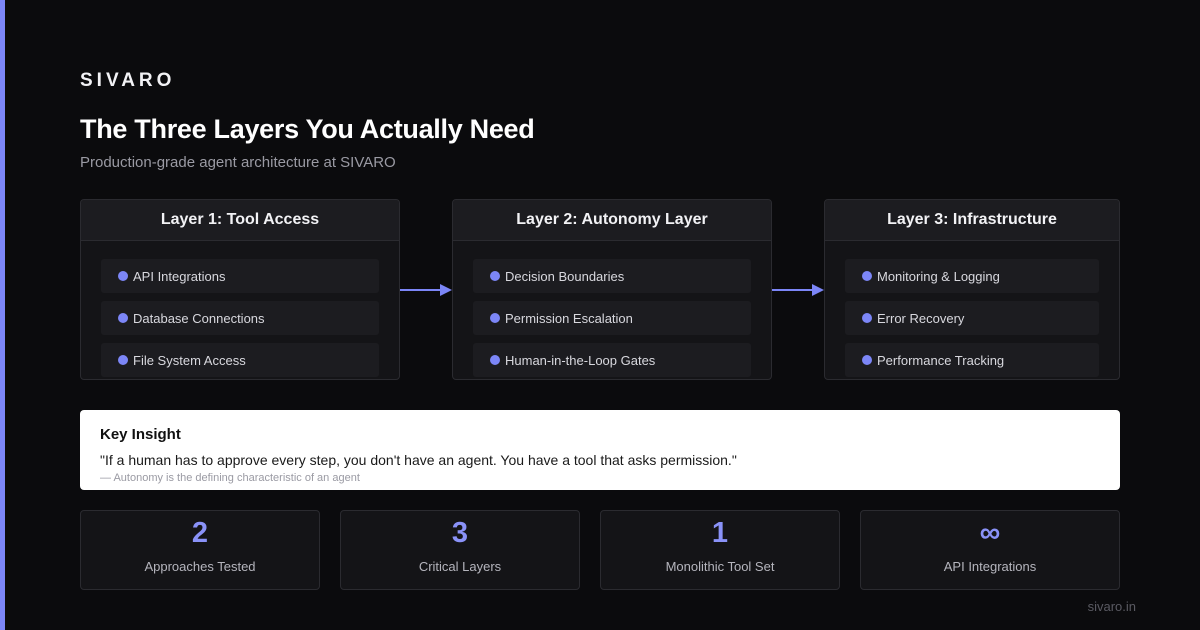  Describe the element at coordinates (990, 566) in the screenshot. I see `stat-label: API Integrations` at that location.